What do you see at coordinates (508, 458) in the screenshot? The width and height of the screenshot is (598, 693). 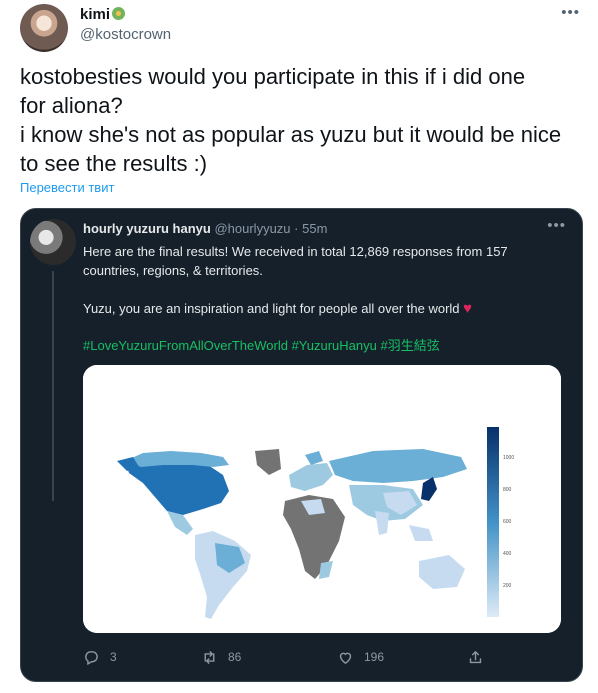 I see `legend-tick: 1000` at bounding box center [508, 458].